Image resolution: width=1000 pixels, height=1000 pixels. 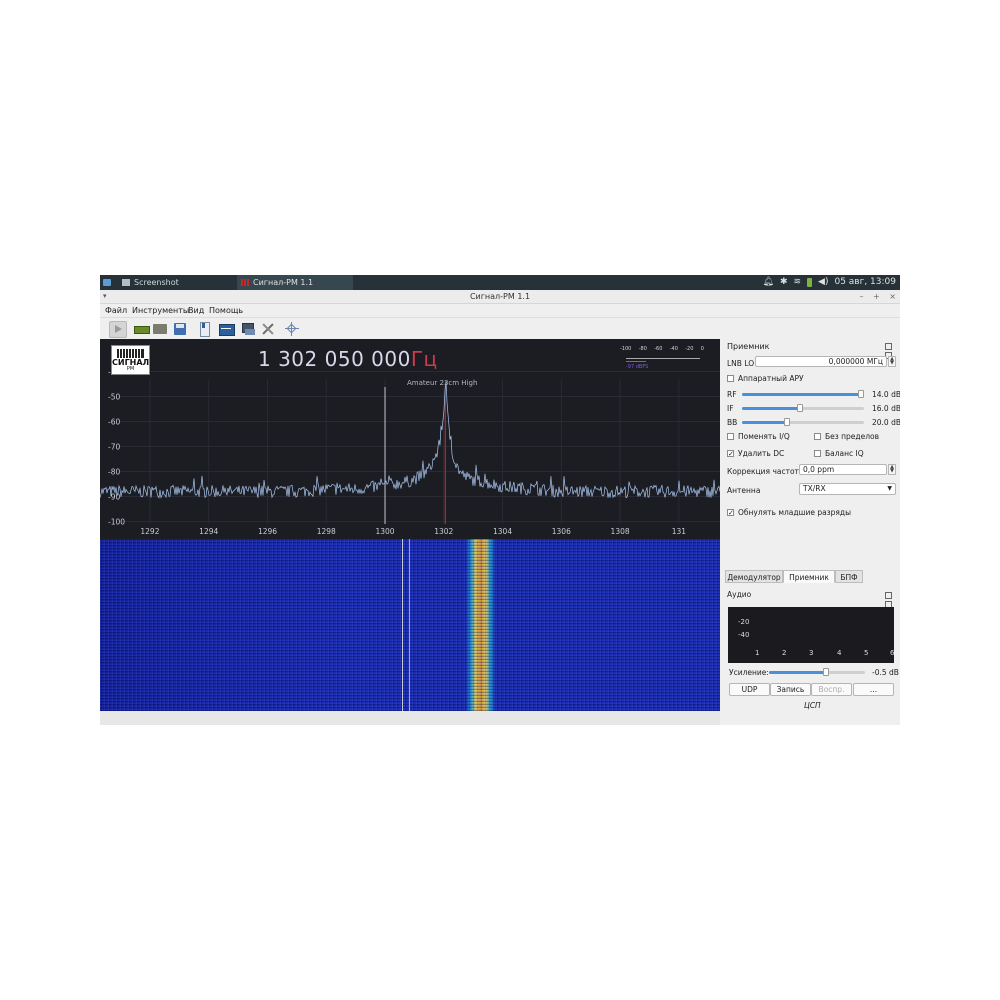 I want to click on screenshot-icon, so click(x=126, y=282).